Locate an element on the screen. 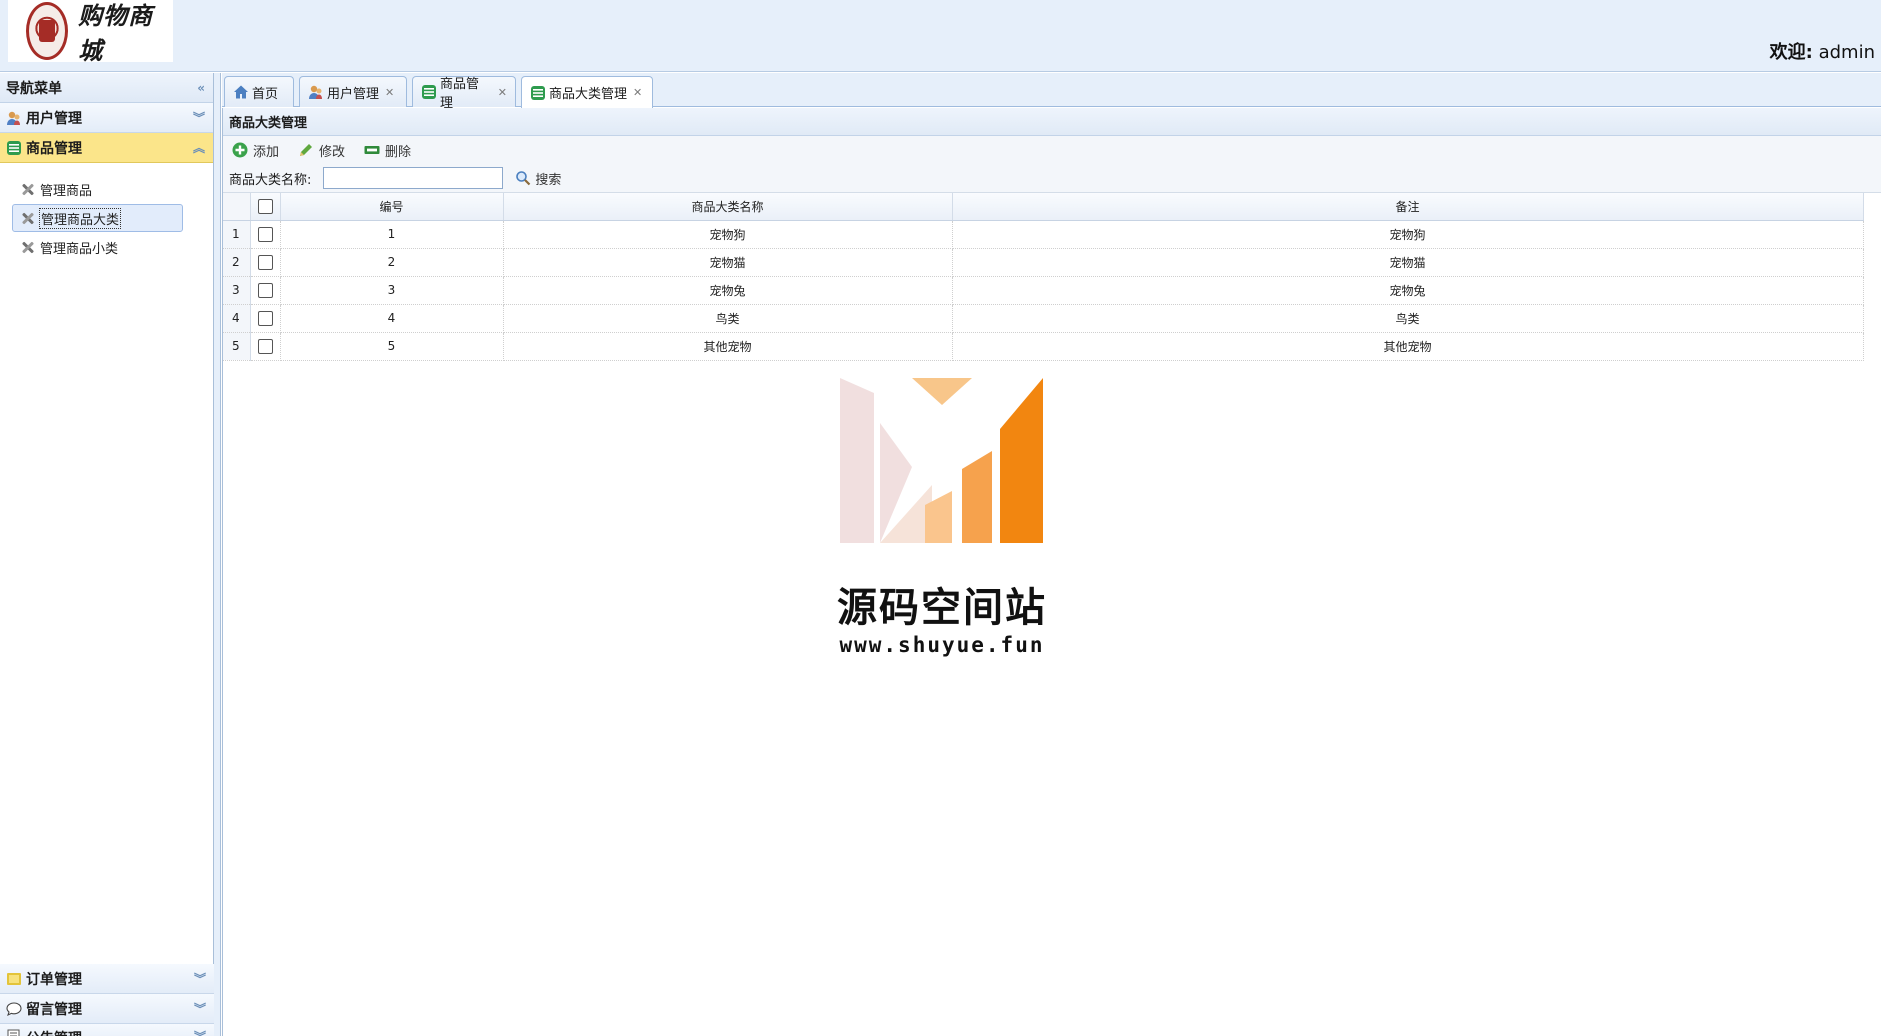  sidebar-item-manage-subcategories: 管理商品小类 is located at coordinates (97, 247).